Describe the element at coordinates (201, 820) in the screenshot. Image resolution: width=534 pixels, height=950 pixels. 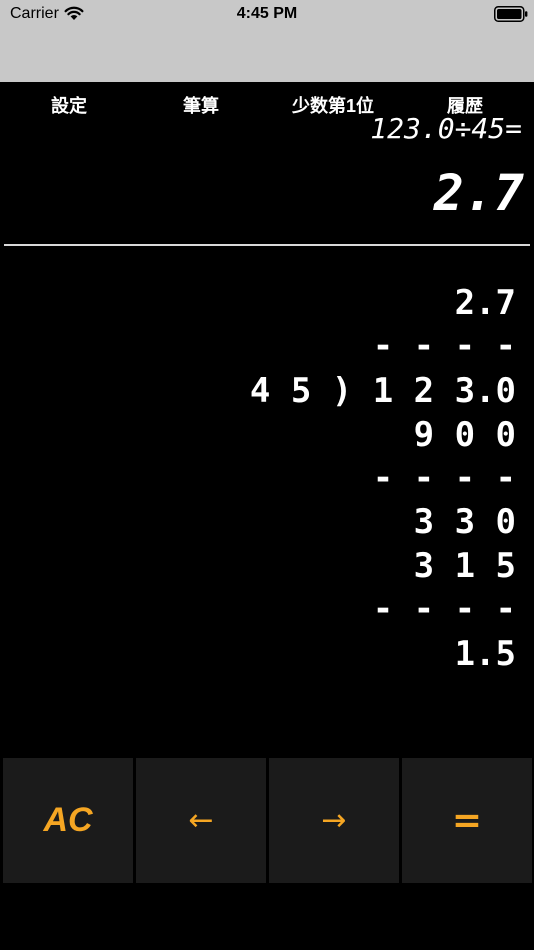
I see `left-arrow-button: ←` at that location.